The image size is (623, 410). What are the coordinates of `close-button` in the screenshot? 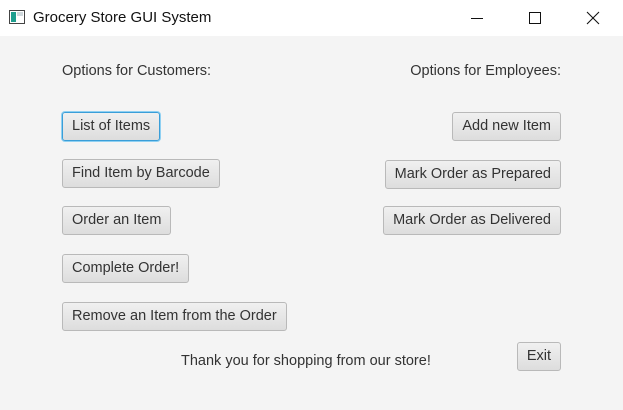 It's located at (593, 18).